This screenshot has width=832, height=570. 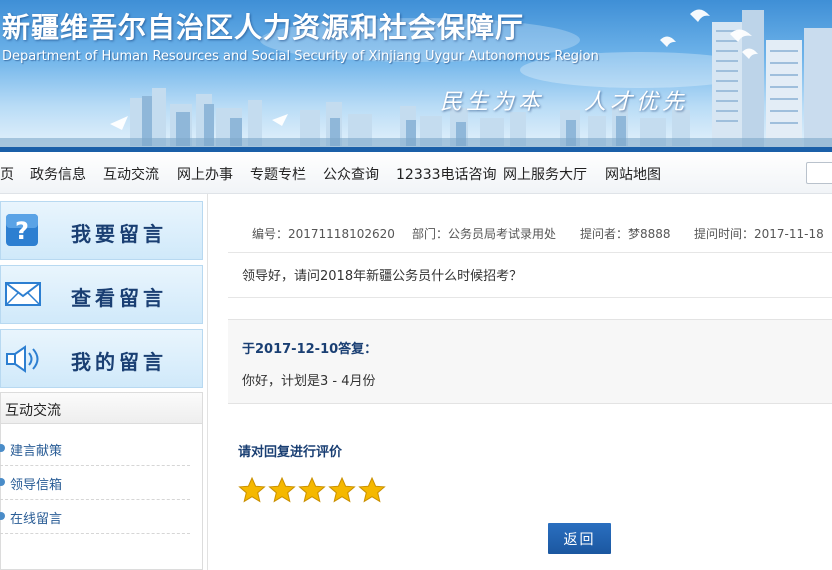 I want to click on nav-item-public-query: 公众查询, so click(x=351, y=174).